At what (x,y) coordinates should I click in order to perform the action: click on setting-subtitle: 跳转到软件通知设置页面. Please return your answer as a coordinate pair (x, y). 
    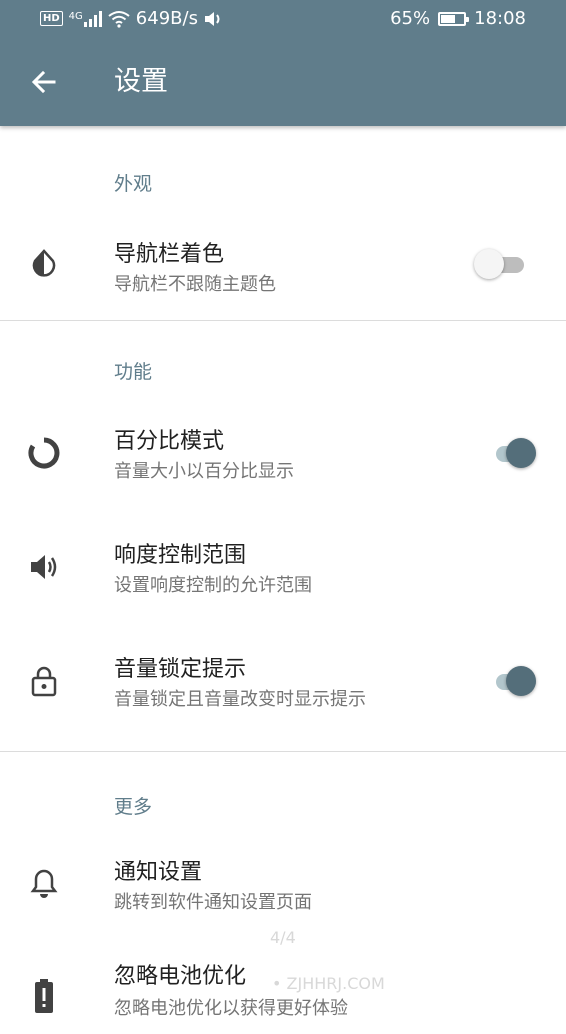
    Looking at the image, I should click on (213, 902).